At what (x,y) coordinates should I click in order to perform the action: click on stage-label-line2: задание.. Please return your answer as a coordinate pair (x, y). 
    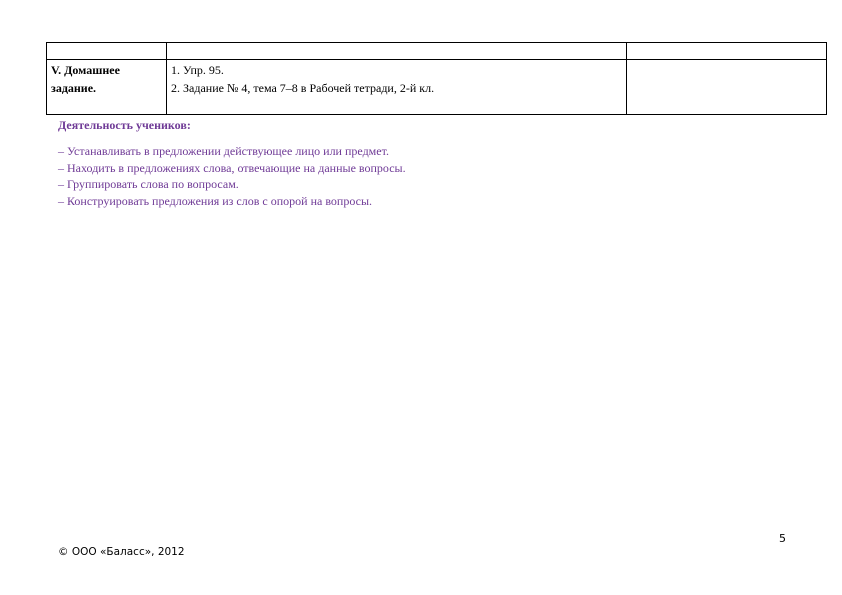
    Looking at the image, I should click on (74, 88).